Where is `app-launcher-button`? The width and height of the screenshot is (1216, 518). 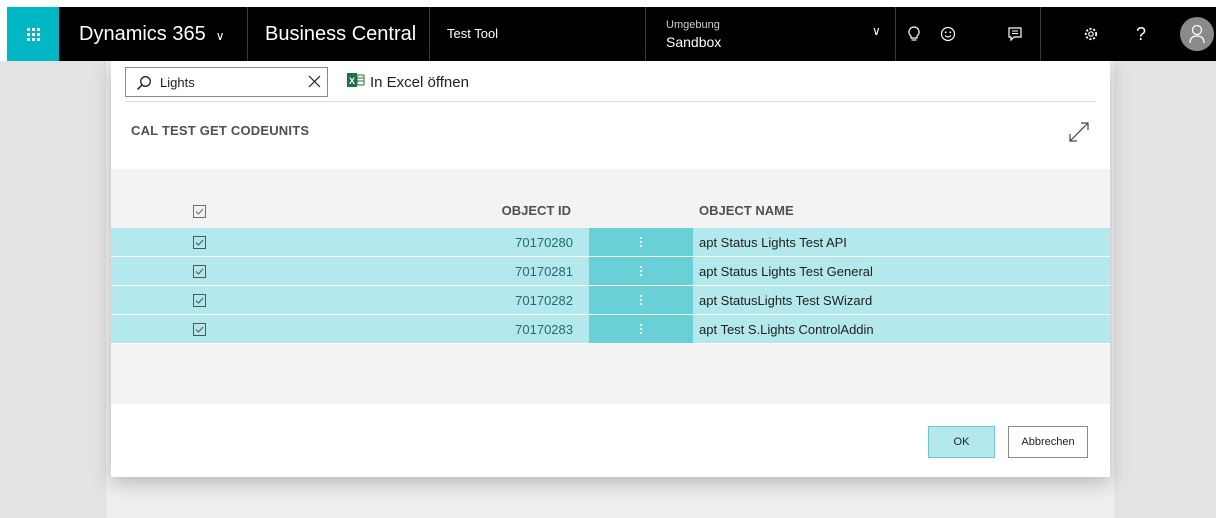 app-launcher-button is located at coordinates (33, 34).